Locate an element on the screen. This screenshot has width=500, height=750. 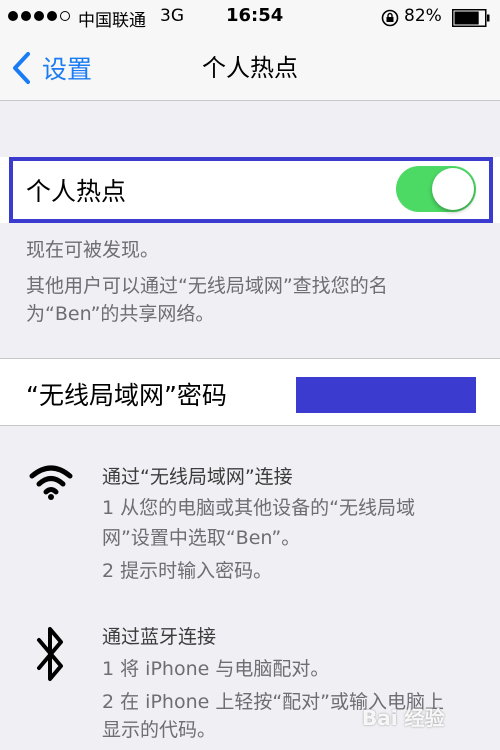
carrier-name: 中国联通 is located at coordinates (112, 21).